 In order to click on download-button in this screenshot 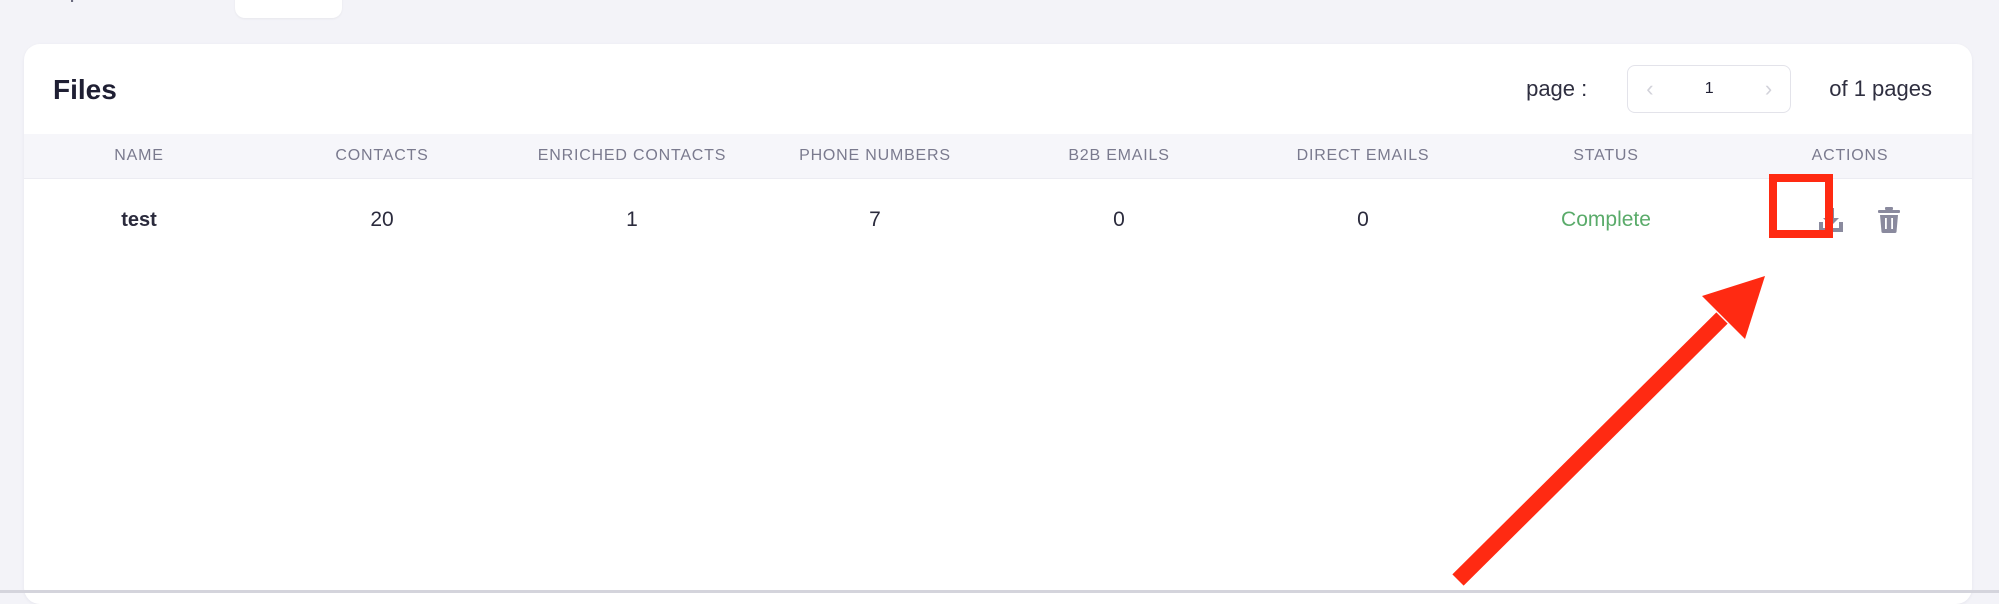, I will do `click(1831, 220)`.